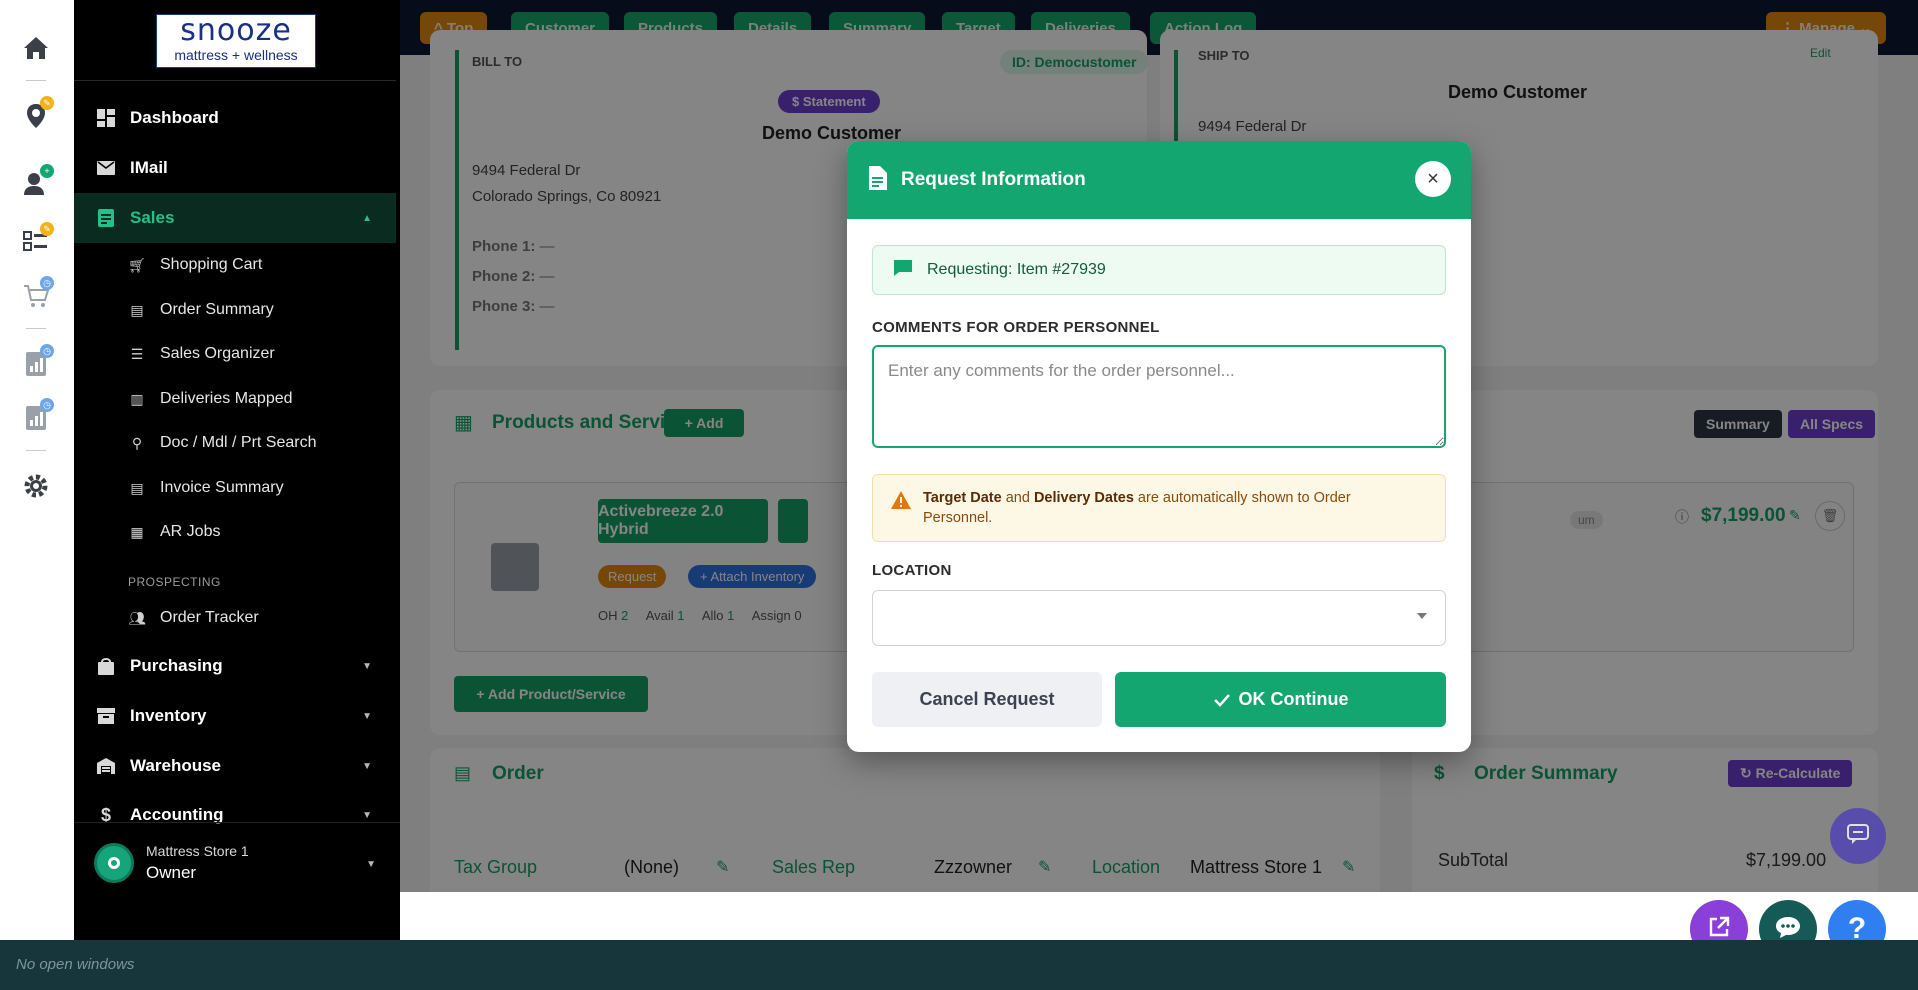 The width and height of the screenshot is (1918, 990). Describe the element at coordinates (217, 309) in the screenshot. I see `sidebar-subitem-label: Order Summary` at that location.